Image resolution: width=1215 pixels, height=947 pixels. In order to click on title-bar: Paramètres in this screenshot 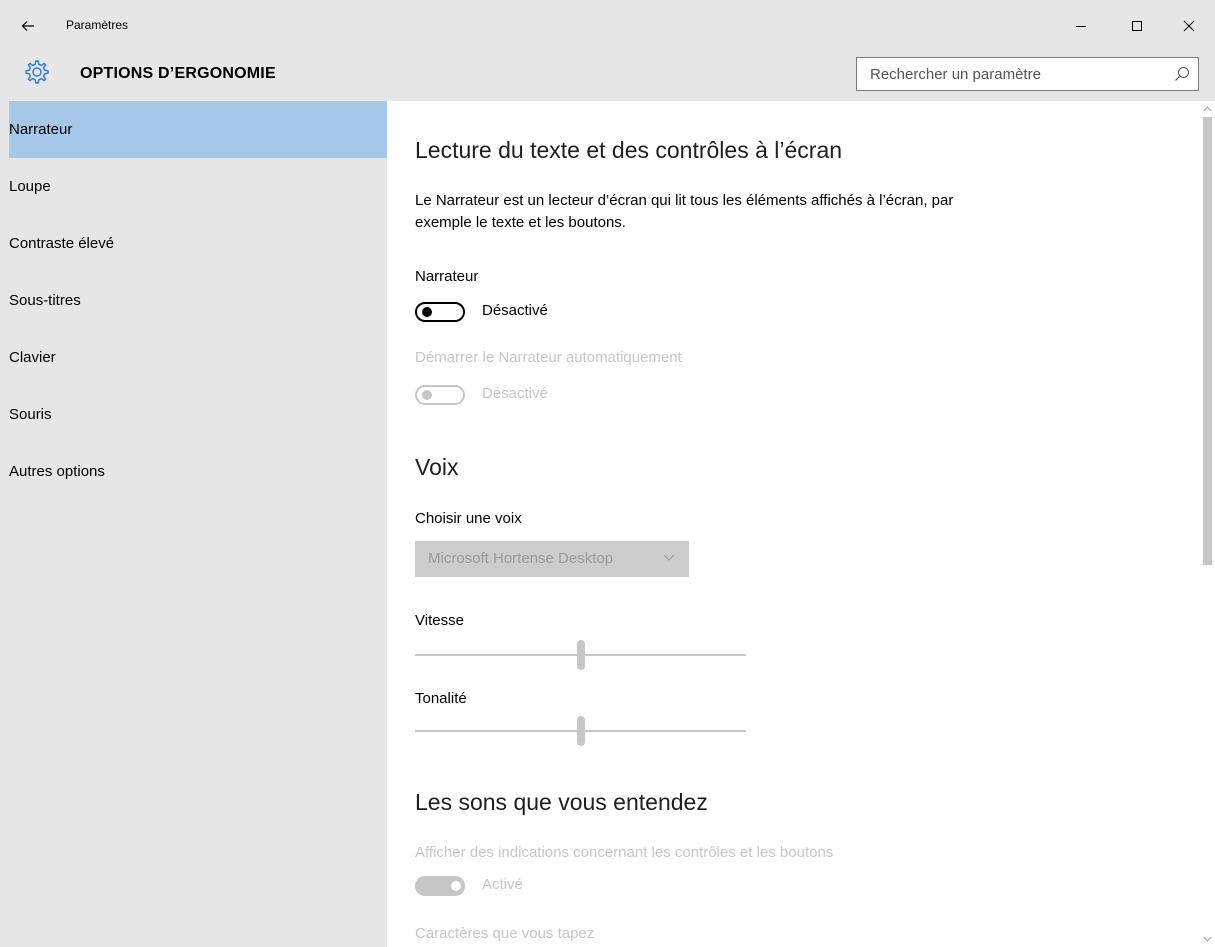, I will do `click(607, 26)`.